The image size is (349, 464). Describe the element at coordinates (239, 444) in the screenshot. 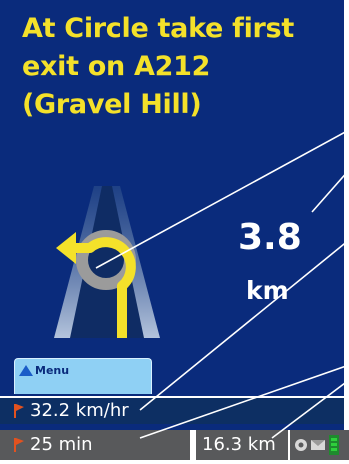

I see `distance-remaining: 16.3 km` at that location.